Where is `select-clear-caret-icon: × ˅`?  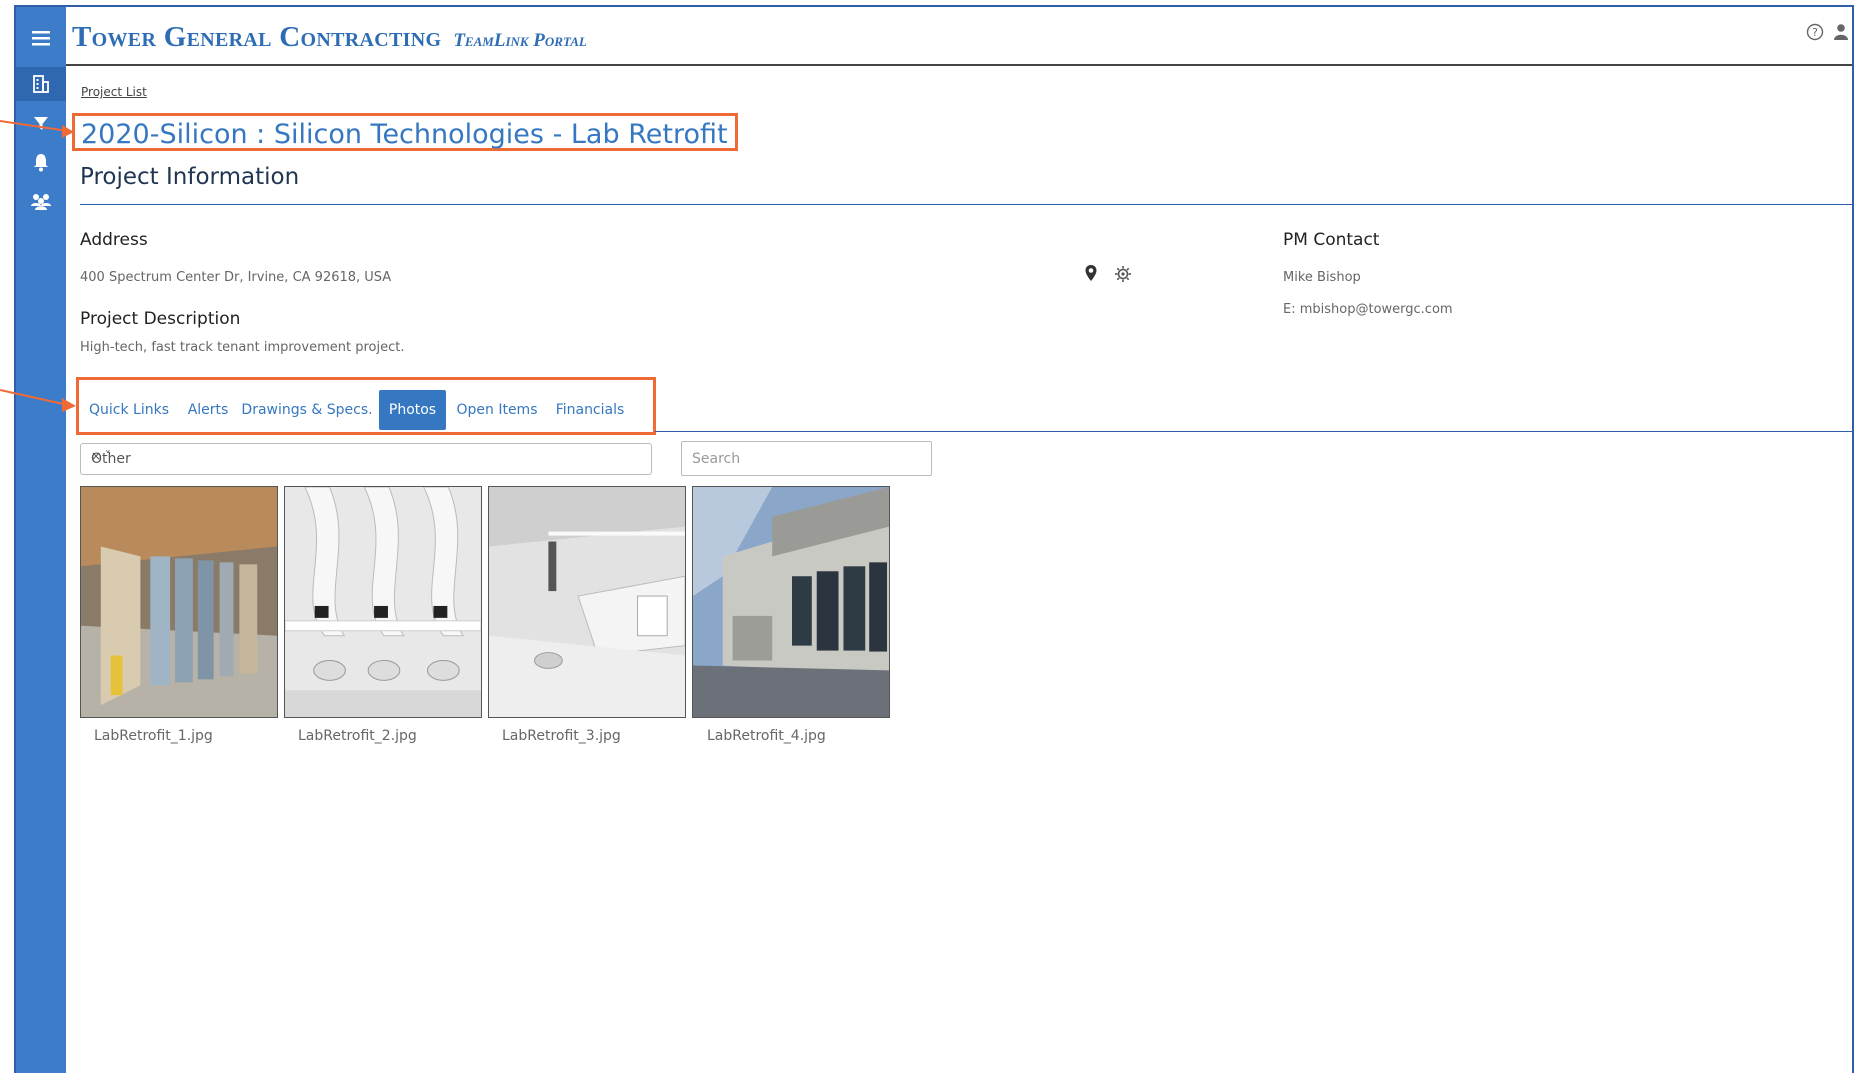 select-clear-caret-icon: × ˅ is located at coordinates (367, 456).